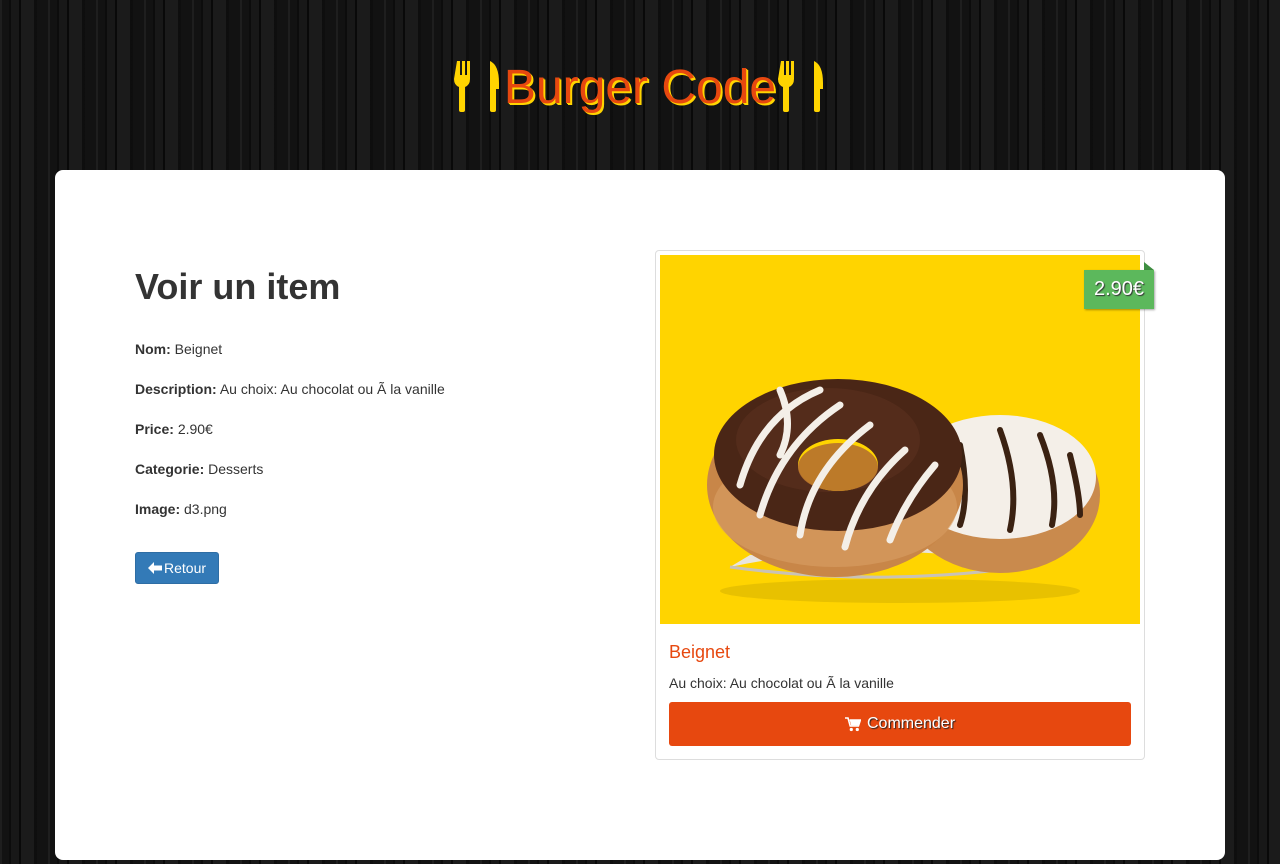 The width and height of the screenshot is (1280, 864). What do you see at coordinates (903, 491) in the screenshot?
I see `donut-illustration` at bounding box center [903, 491].